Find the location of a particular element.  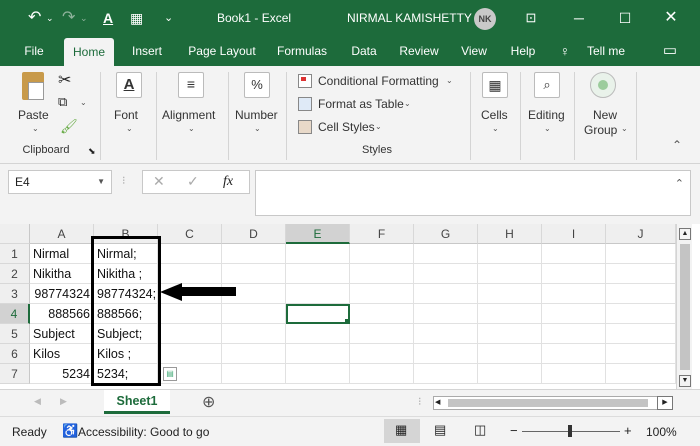

cell-e2 is located at coordinates (318, 274).